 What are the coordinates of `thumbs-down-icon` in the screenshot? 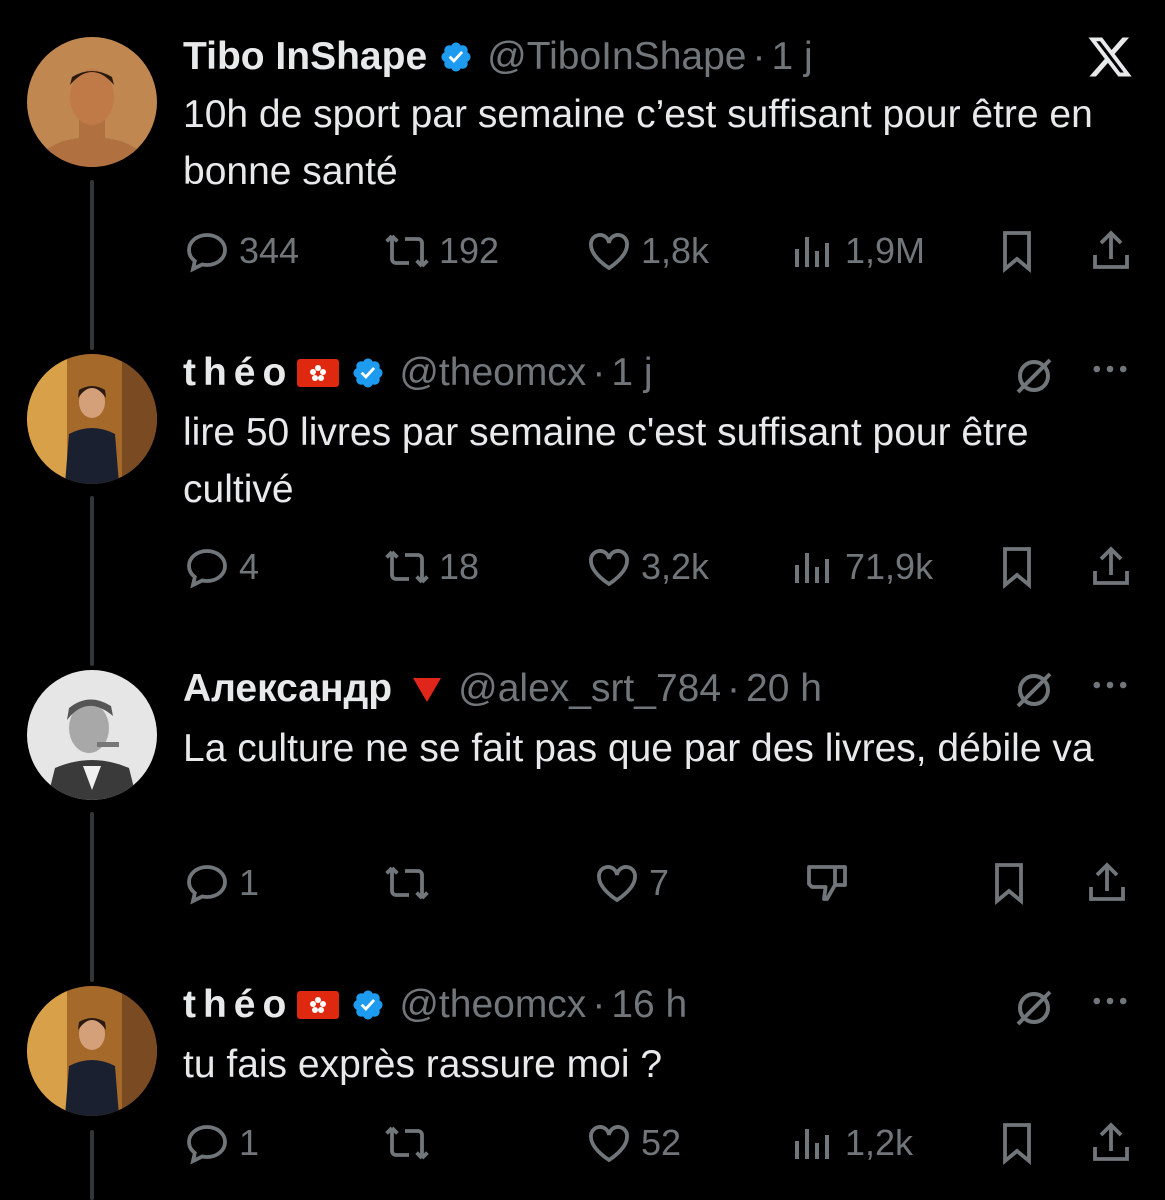 It's located at (827, 883).